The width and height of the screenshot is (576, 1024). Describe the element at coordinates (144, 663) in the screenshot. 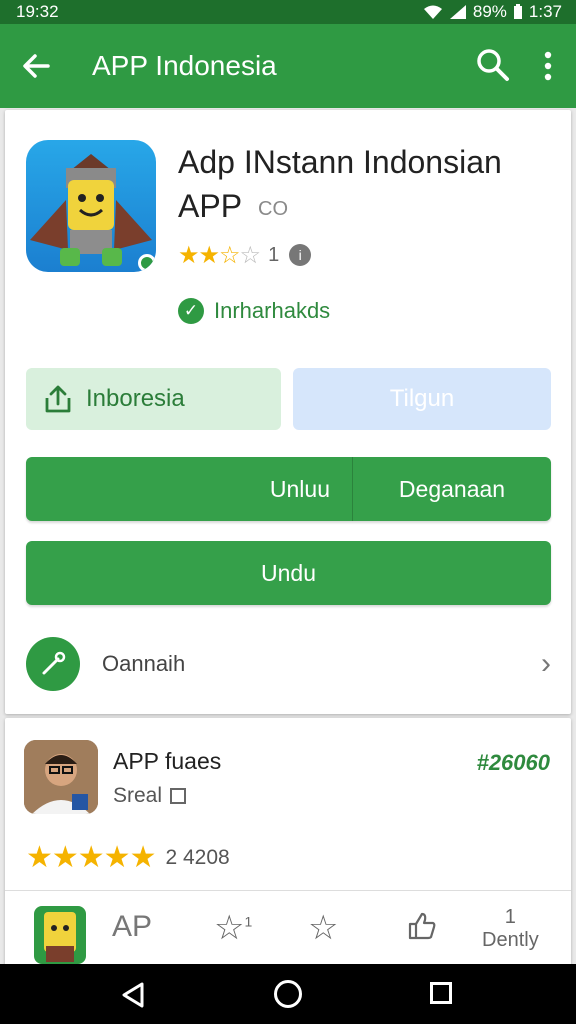

I see `link-label: Oannaih` at that location.